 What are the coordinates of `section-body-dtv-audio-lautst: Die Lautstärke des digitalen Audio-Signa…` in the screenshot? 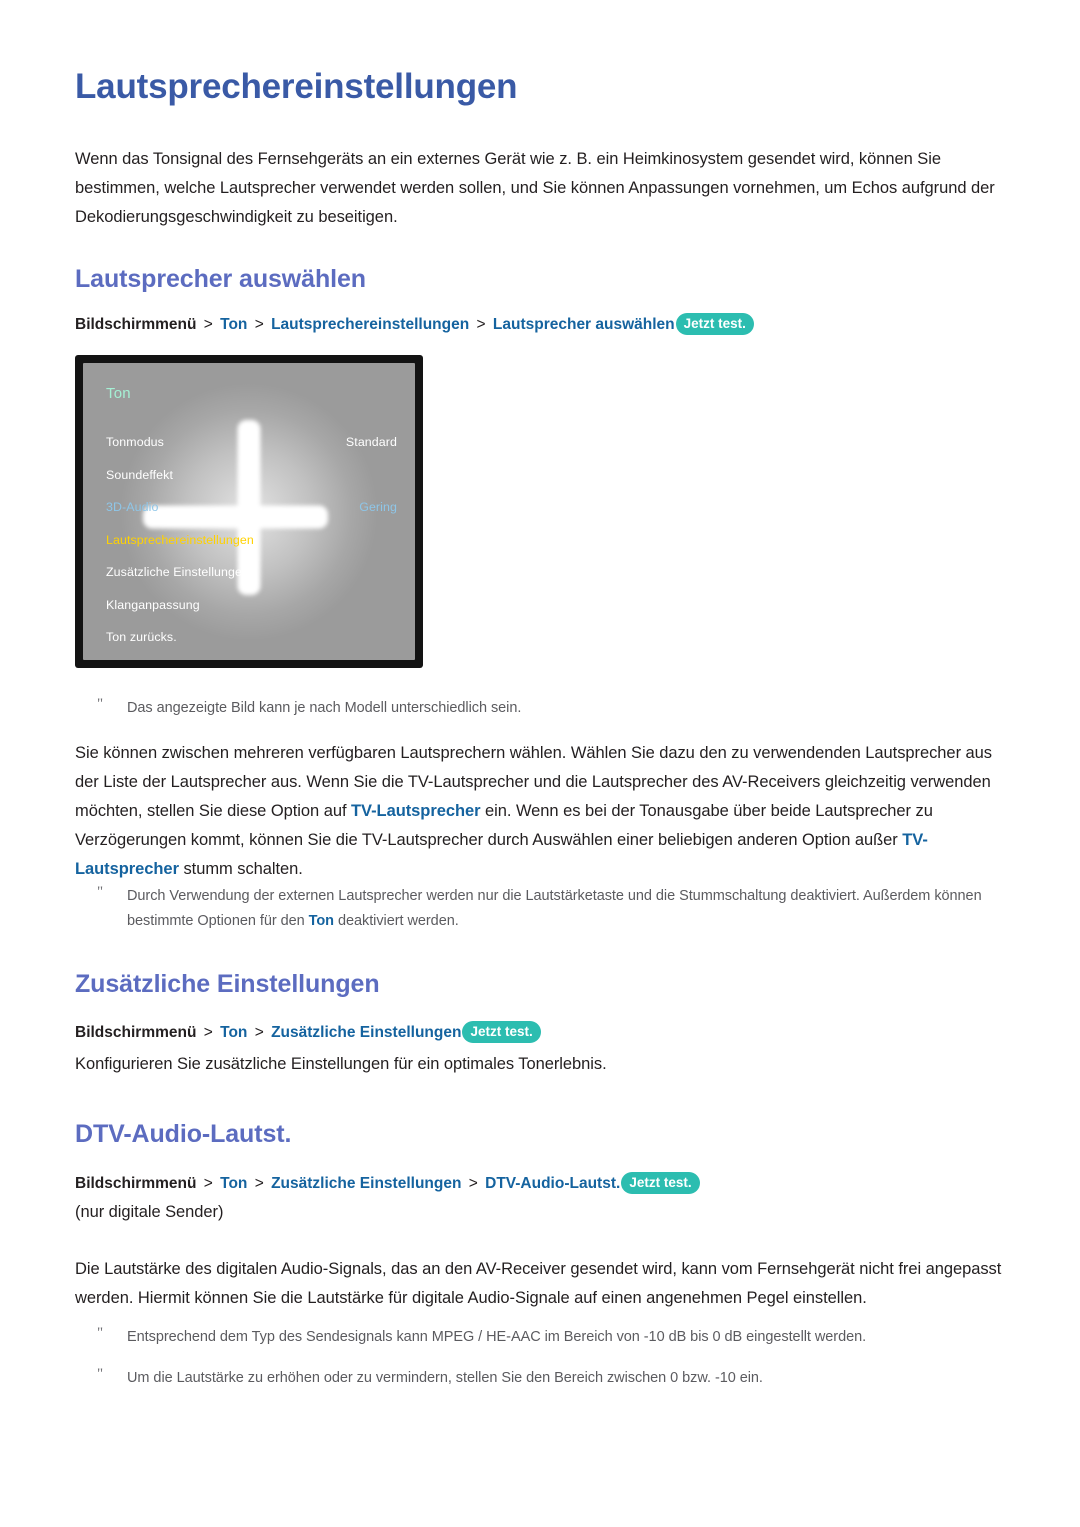 It's located at (538, 1283).